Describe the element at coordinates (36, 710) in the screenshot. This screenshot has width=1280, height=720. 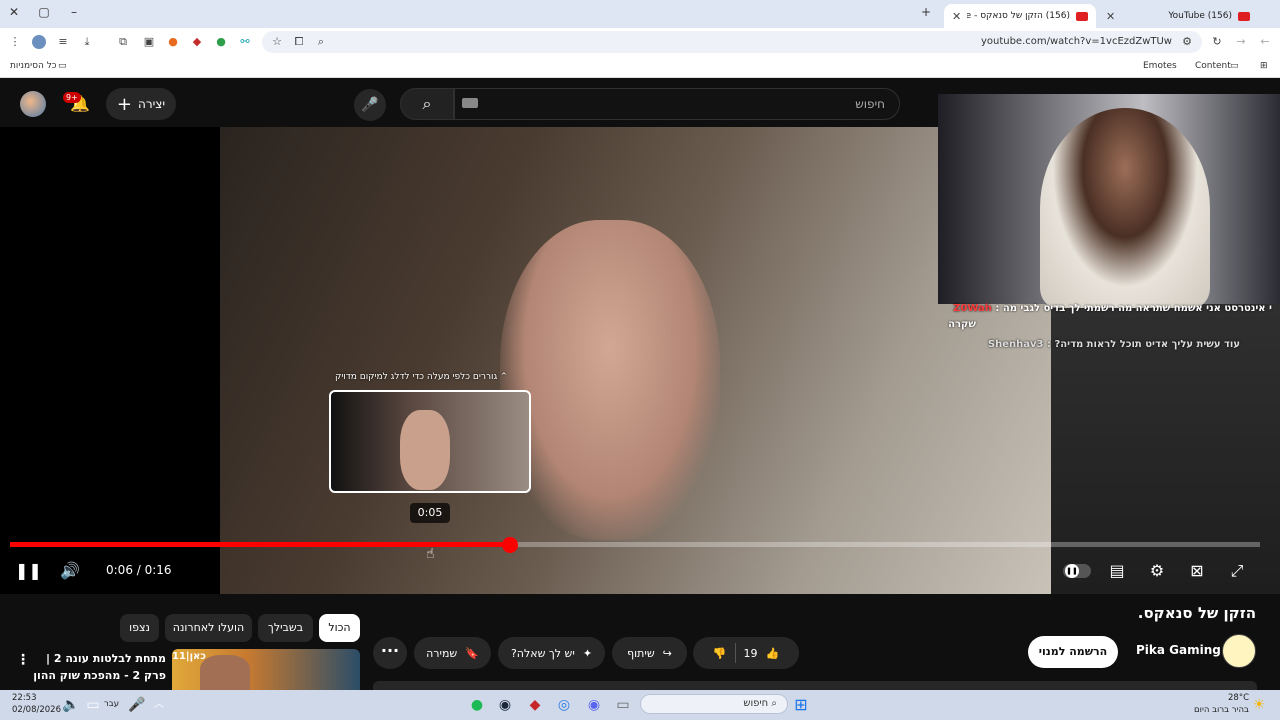
I see `clock-date: 02/08/2026` at that location.